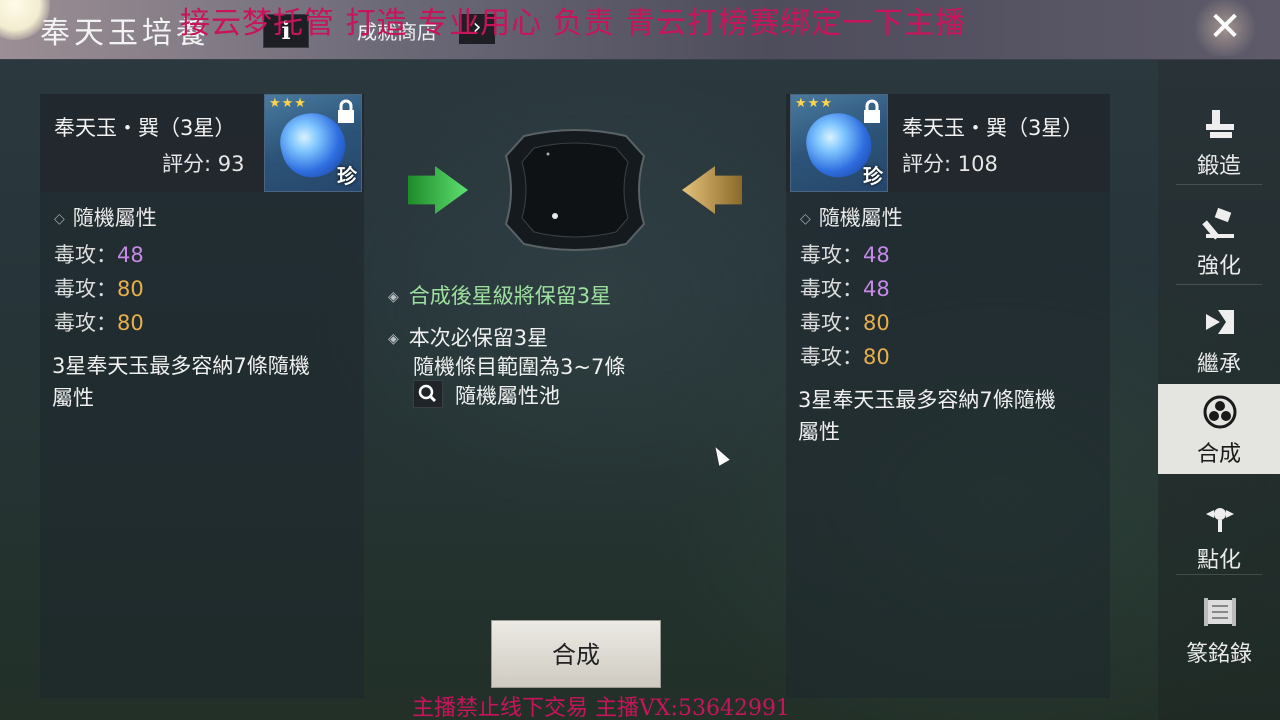 The height and width of the screenshot is (720, 1280). What do you see at coordinates (576, 654) in the screenshot?
I see `combine-button: 合成` at bounding box center [576, 654].